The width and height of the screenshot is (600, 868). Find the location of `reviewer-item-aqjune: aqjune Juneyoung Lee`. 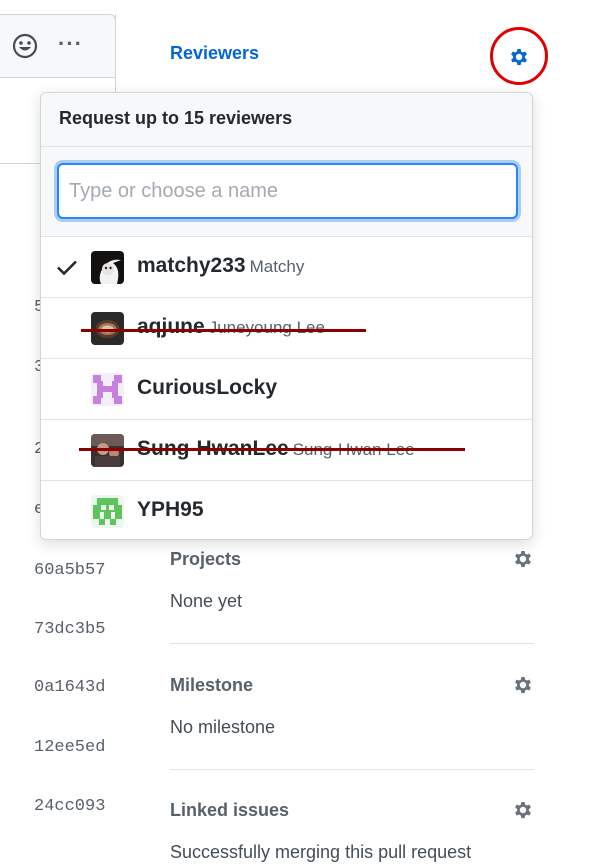

reviewer-item-aqjune: aqjune Juneyoung Lee is located at coordinates (286, 328).